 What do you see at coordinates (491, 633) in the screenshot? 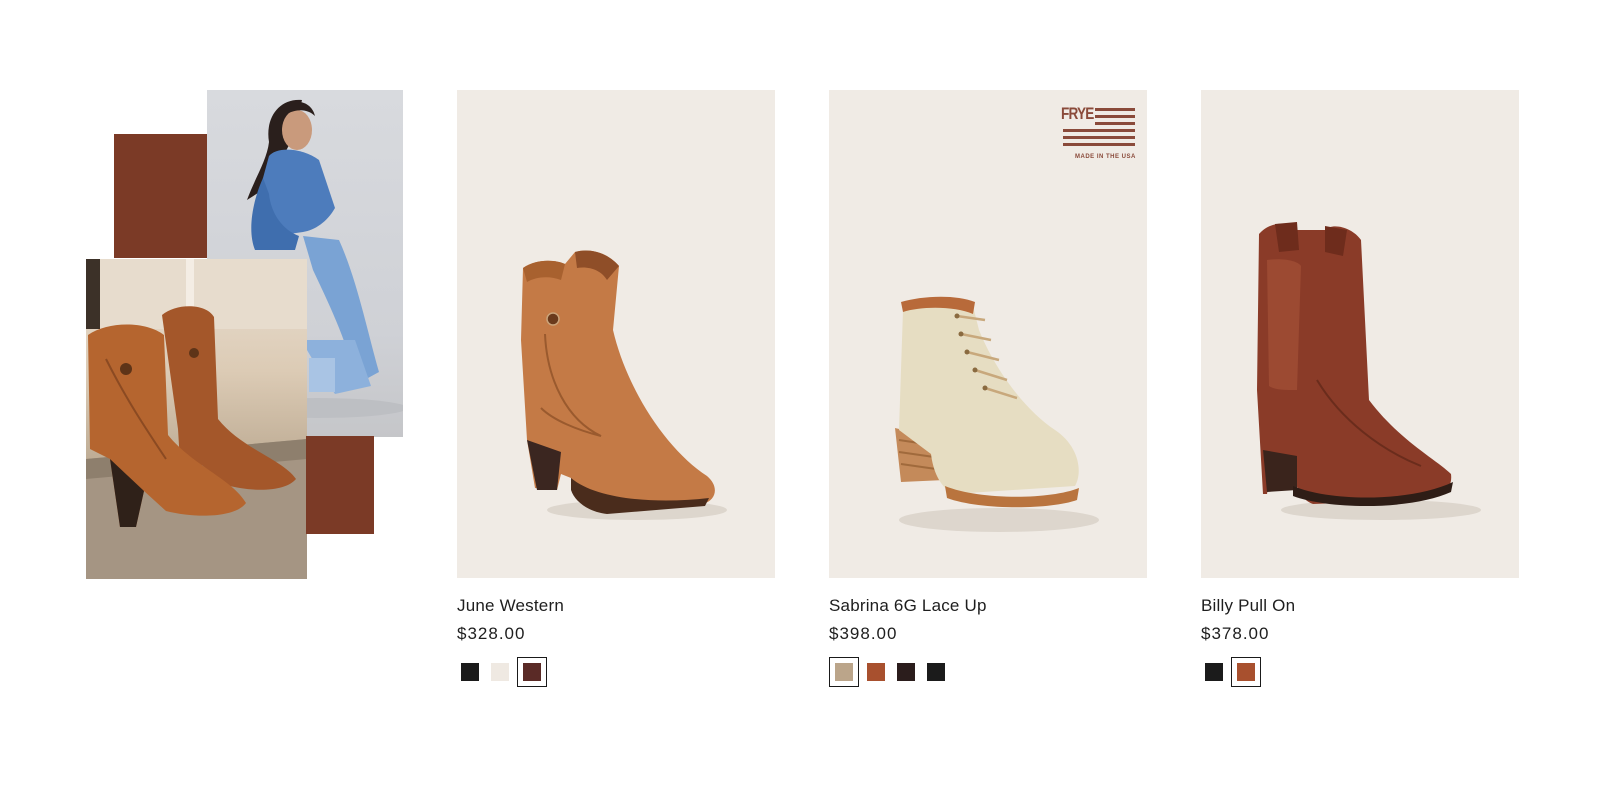
I see `product-price: $328.00` at bounding box center [491, 633].